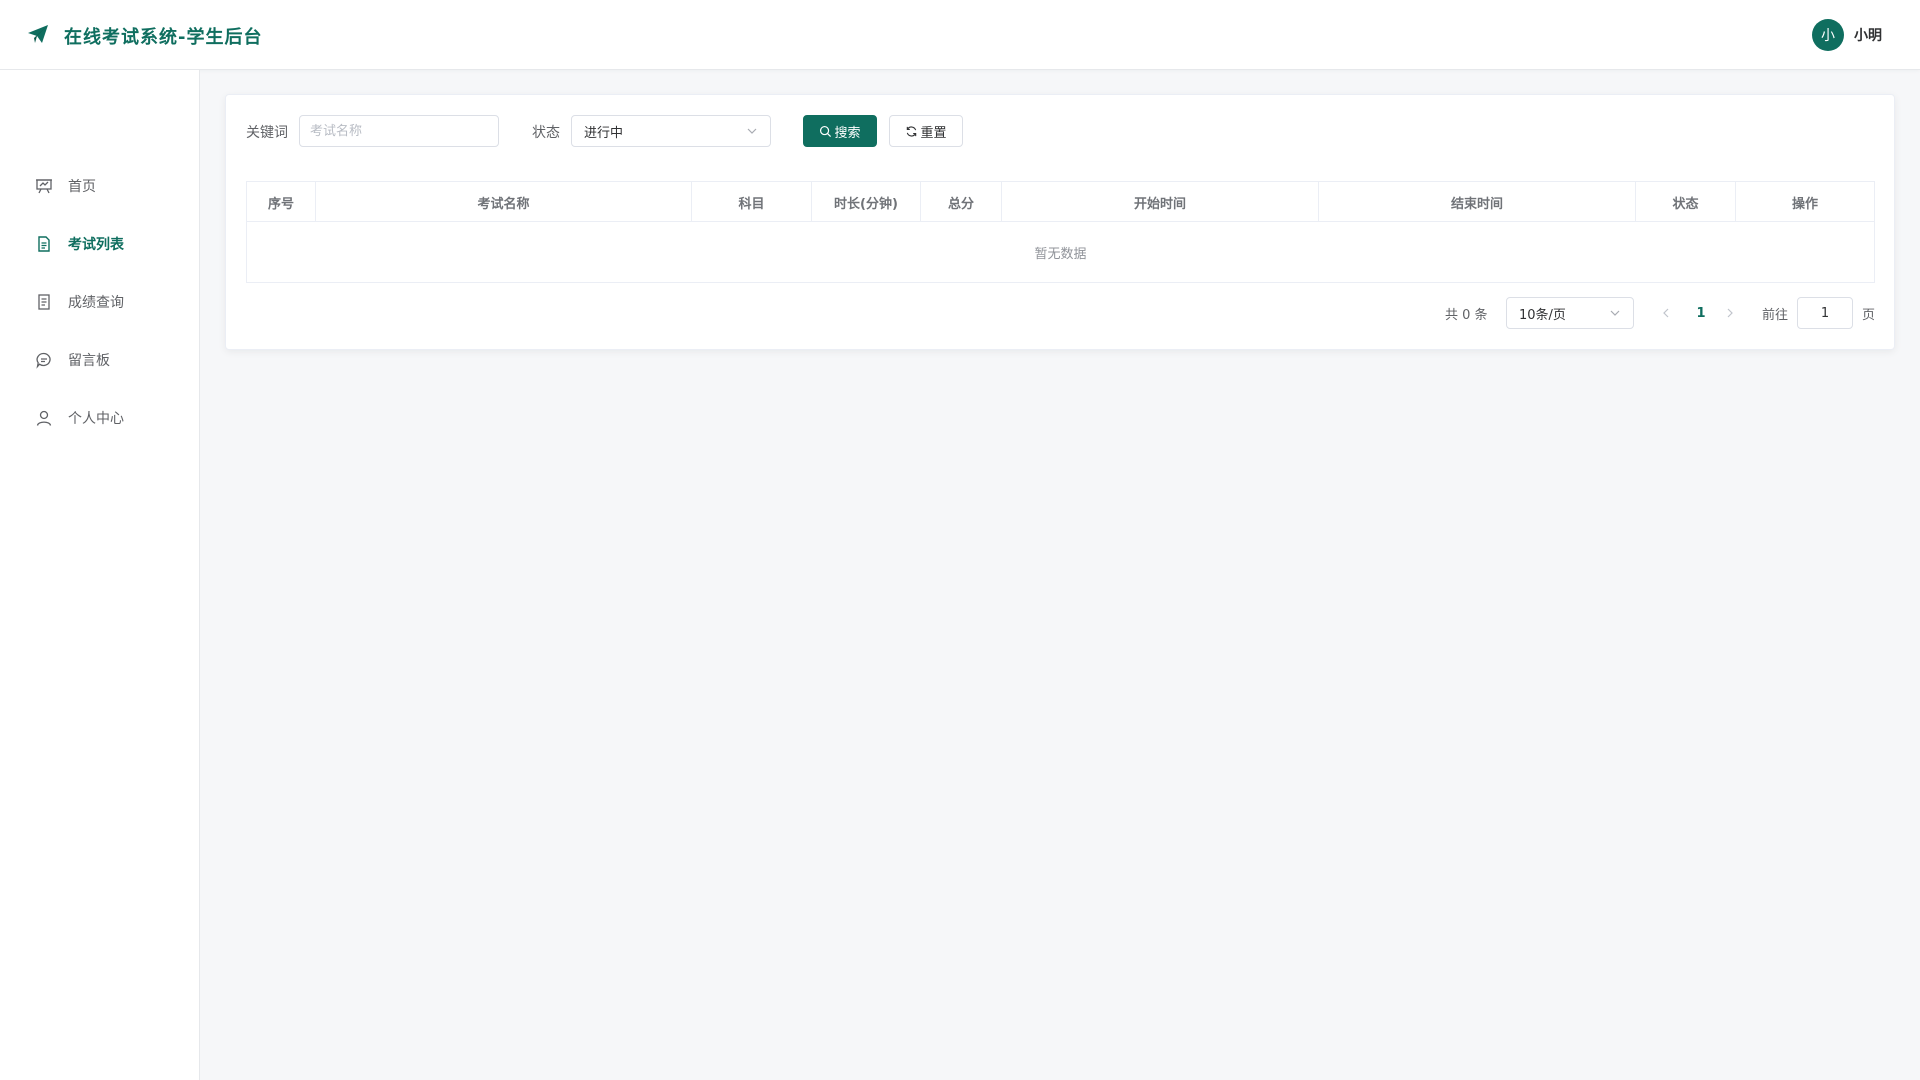  What do you see at coordinates (1775, 315) in the screenshot?
I see `goto-label: 前往` at bounding box center [1775, 315].